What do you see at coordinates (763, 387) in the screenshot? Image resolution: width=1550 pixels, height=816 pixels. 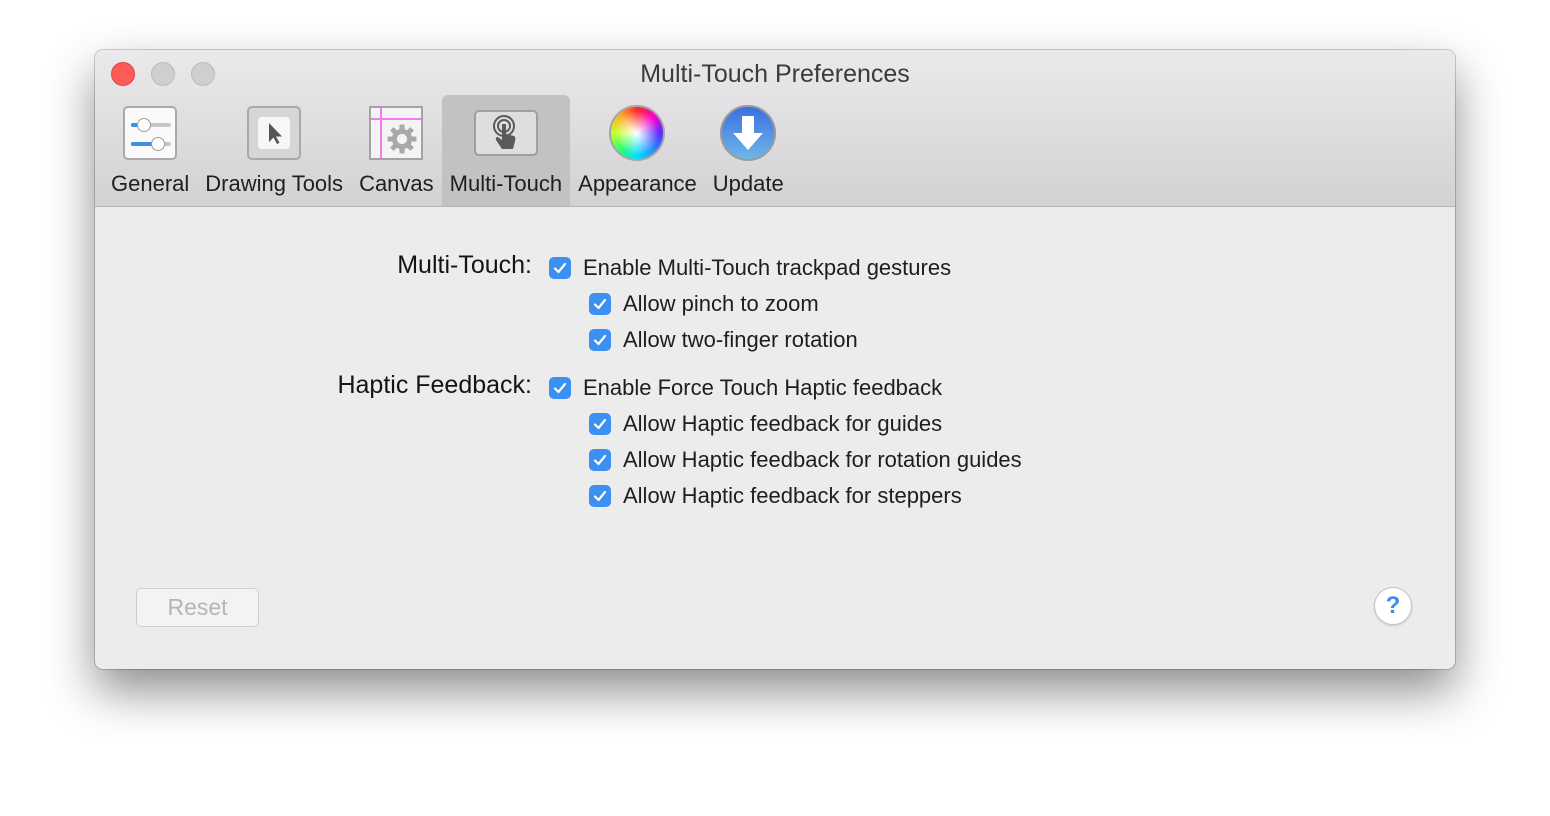 I see `enable-haptic-label: Enable Force Touch Haptic feedback` at bounding box center [763, 387].